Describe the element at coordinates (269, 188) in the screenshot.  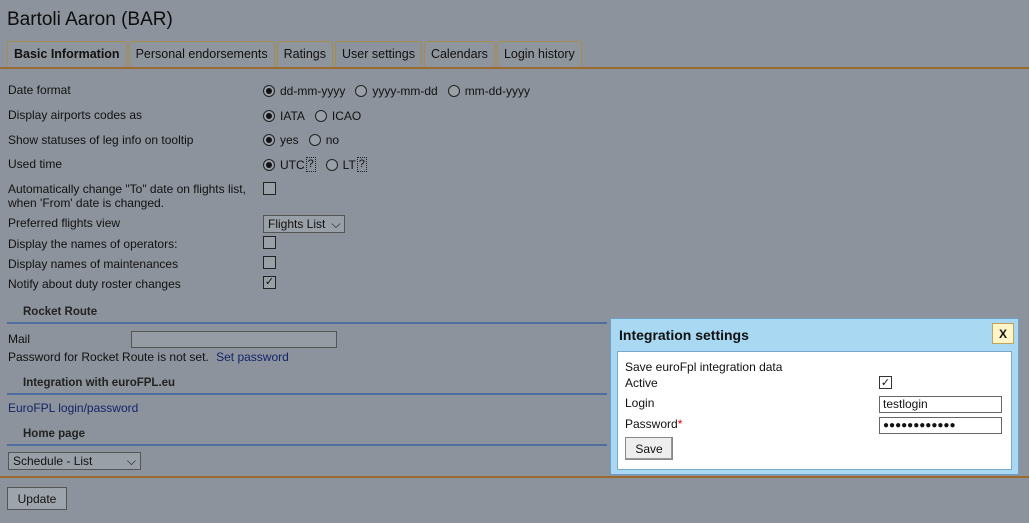
I see `auto-change-checkbox` at that location.